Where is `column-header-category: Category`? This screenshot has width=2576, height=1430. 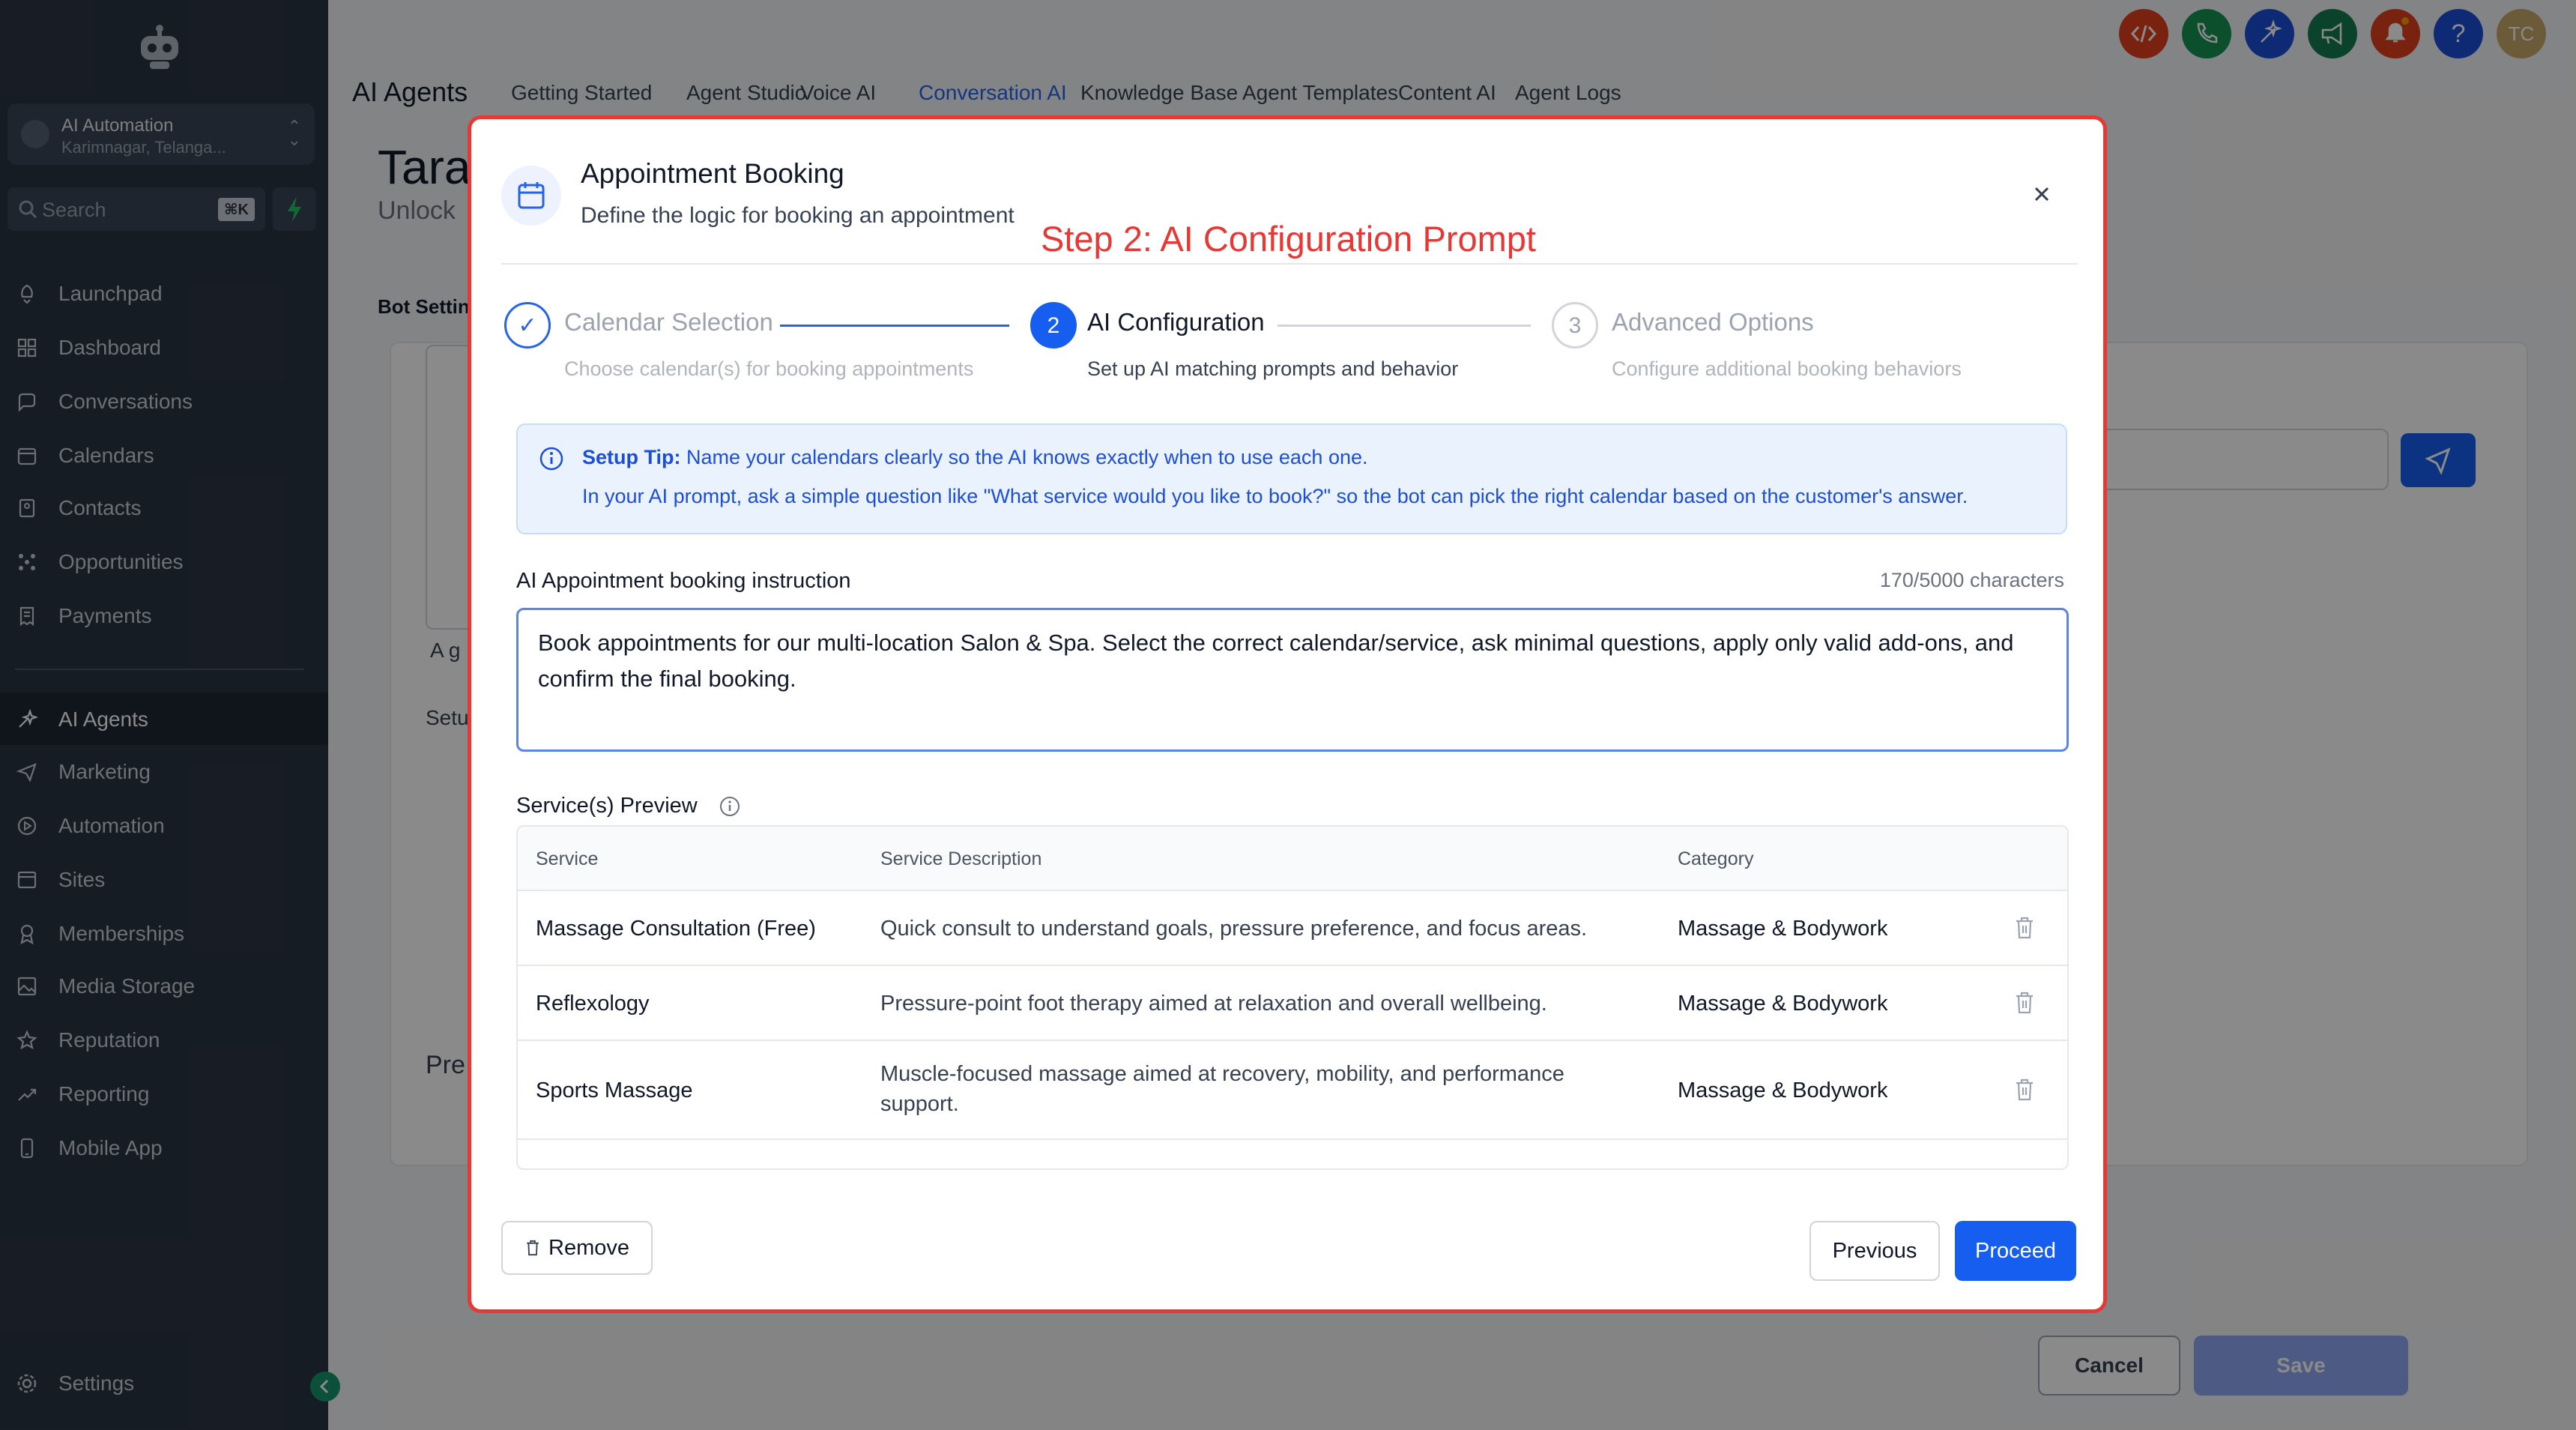 column-header-category: Category is located at coordinates (1716, 859).